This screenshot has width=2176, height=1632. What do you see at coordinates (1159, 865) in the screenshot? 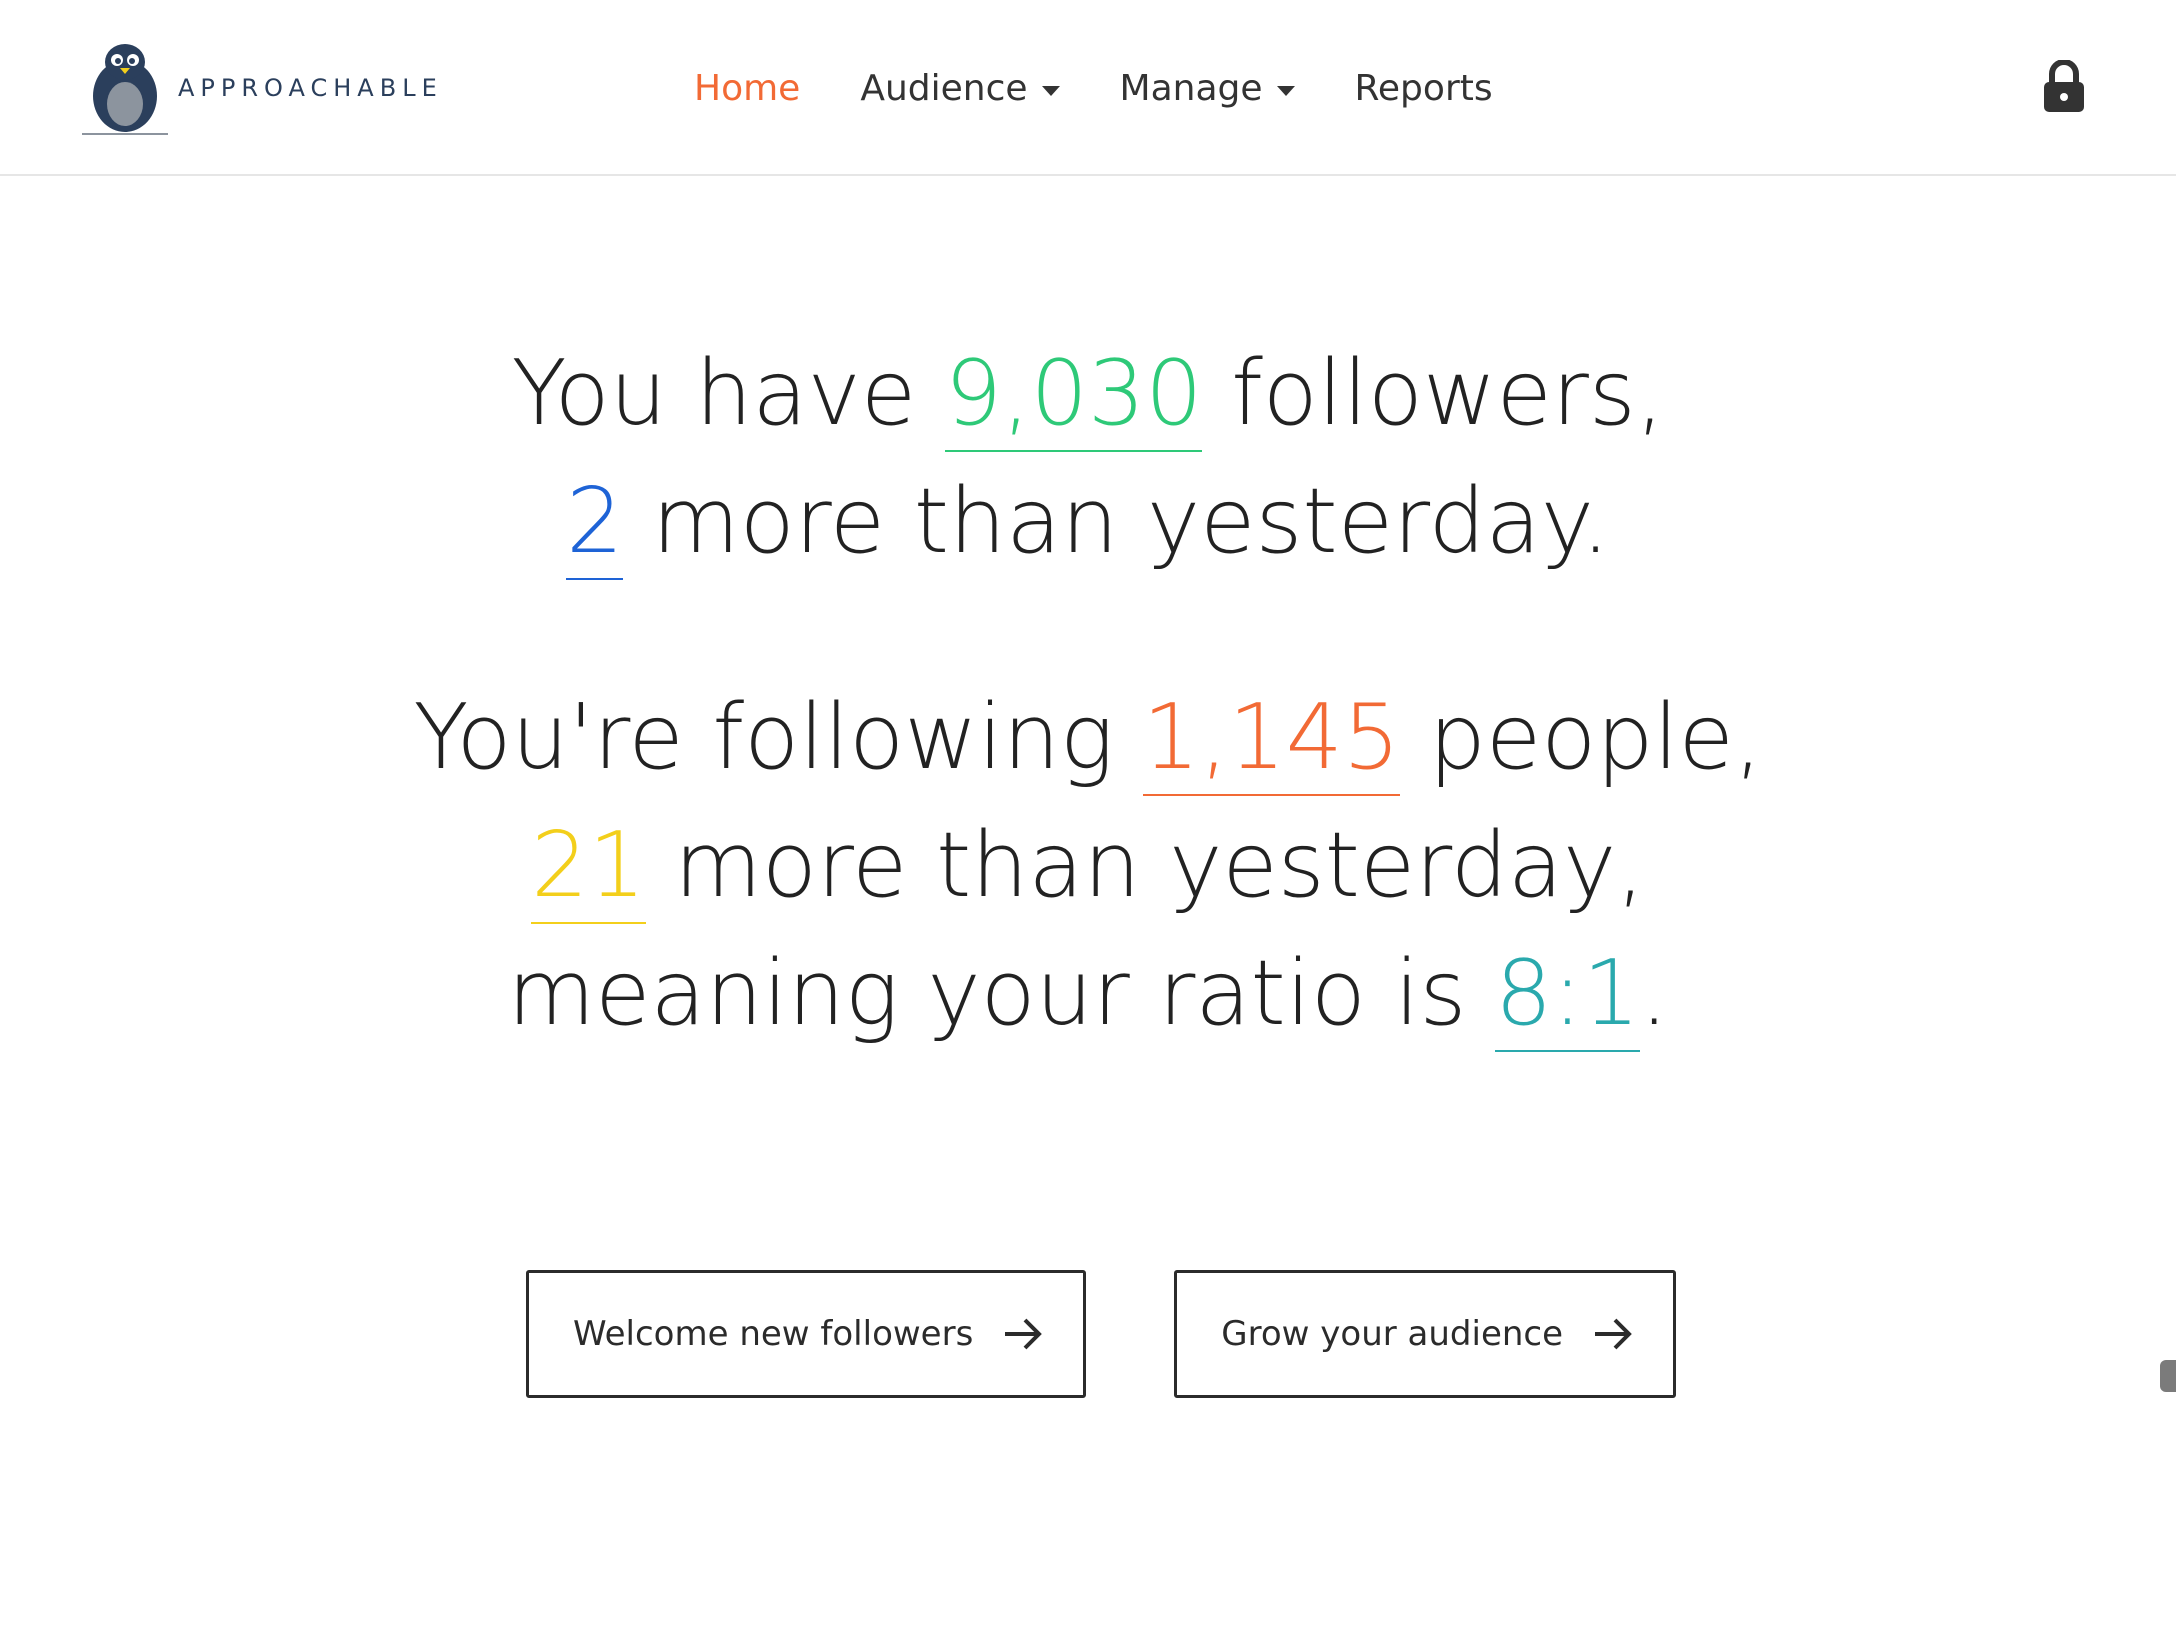
I see `following-delta-suffix: more than yesterday,` at bounding box center [1159, 865].